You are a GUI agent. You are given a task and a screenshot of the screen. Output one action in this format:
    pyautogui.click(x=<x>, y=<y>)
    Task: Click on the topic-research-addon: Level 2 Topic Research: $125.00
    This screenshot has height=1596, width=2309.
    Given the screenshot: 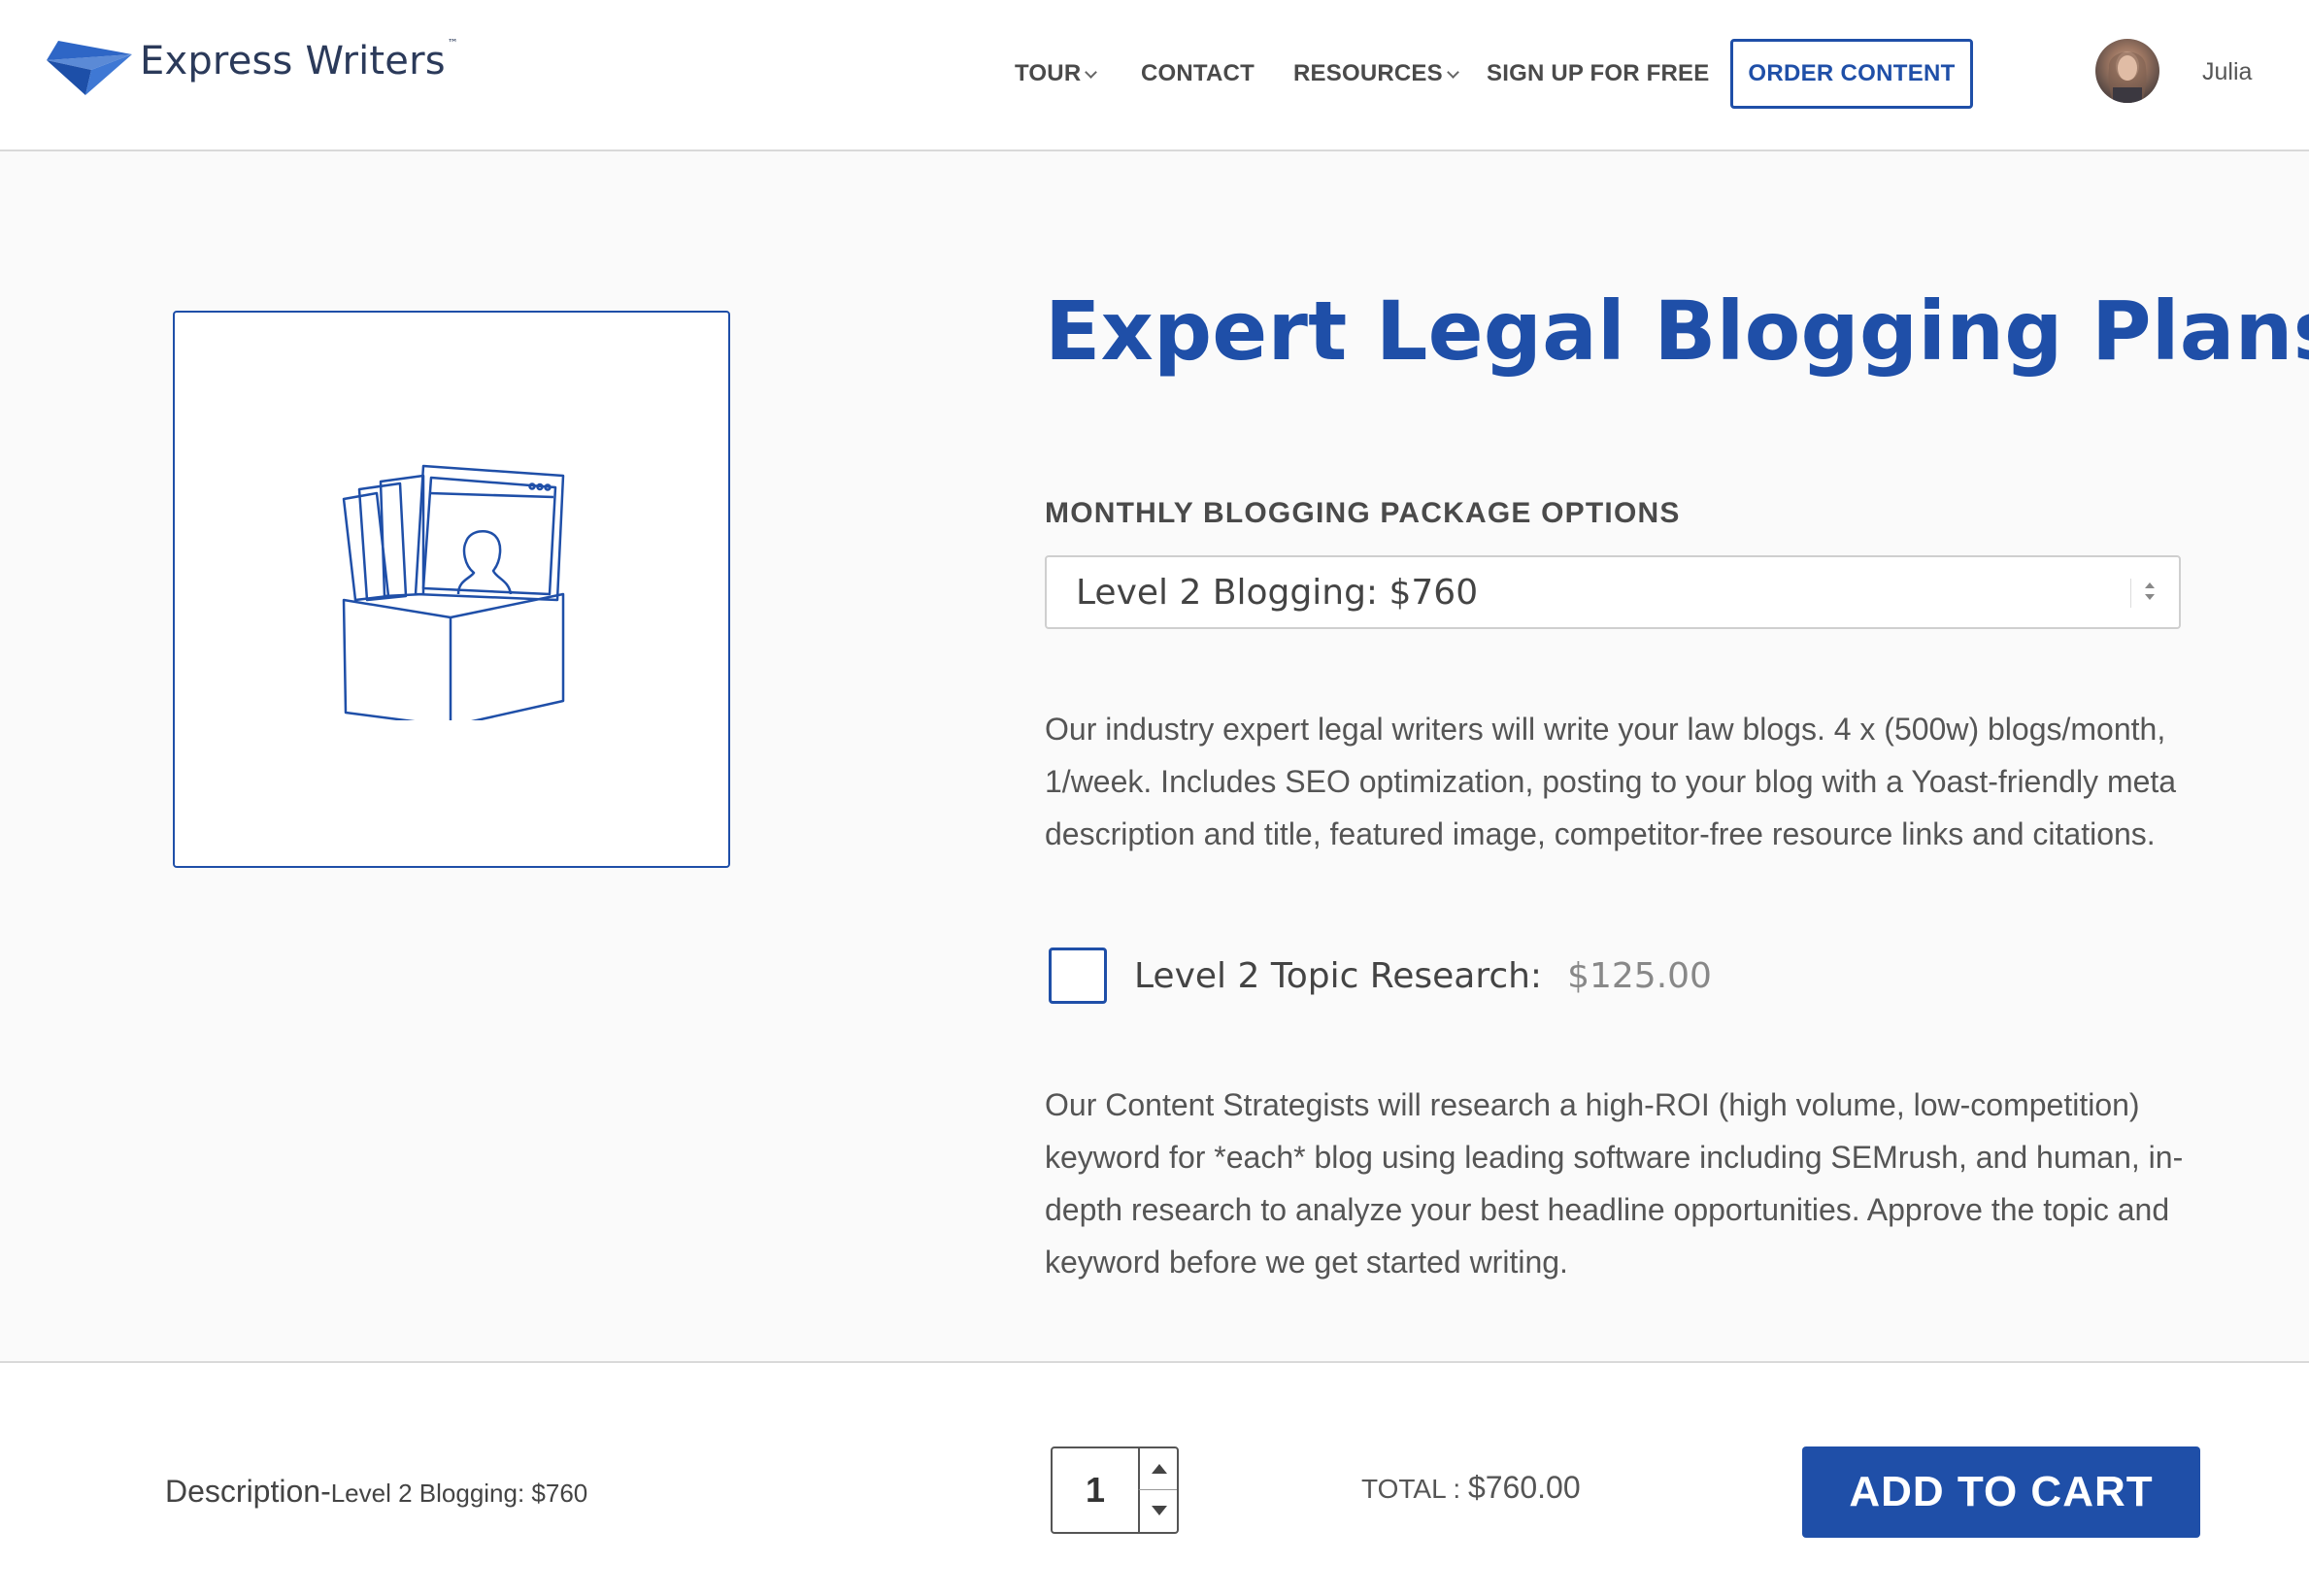 What is the action you would take?
    pyautogui.click(x=1380, y=976)
    